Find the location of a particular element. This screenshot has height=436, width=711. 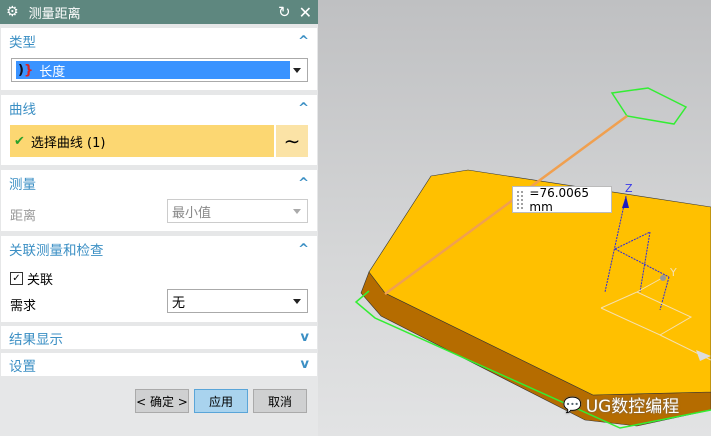

measurement-label: =76.0065 mm is located at coordinates (562, 199).